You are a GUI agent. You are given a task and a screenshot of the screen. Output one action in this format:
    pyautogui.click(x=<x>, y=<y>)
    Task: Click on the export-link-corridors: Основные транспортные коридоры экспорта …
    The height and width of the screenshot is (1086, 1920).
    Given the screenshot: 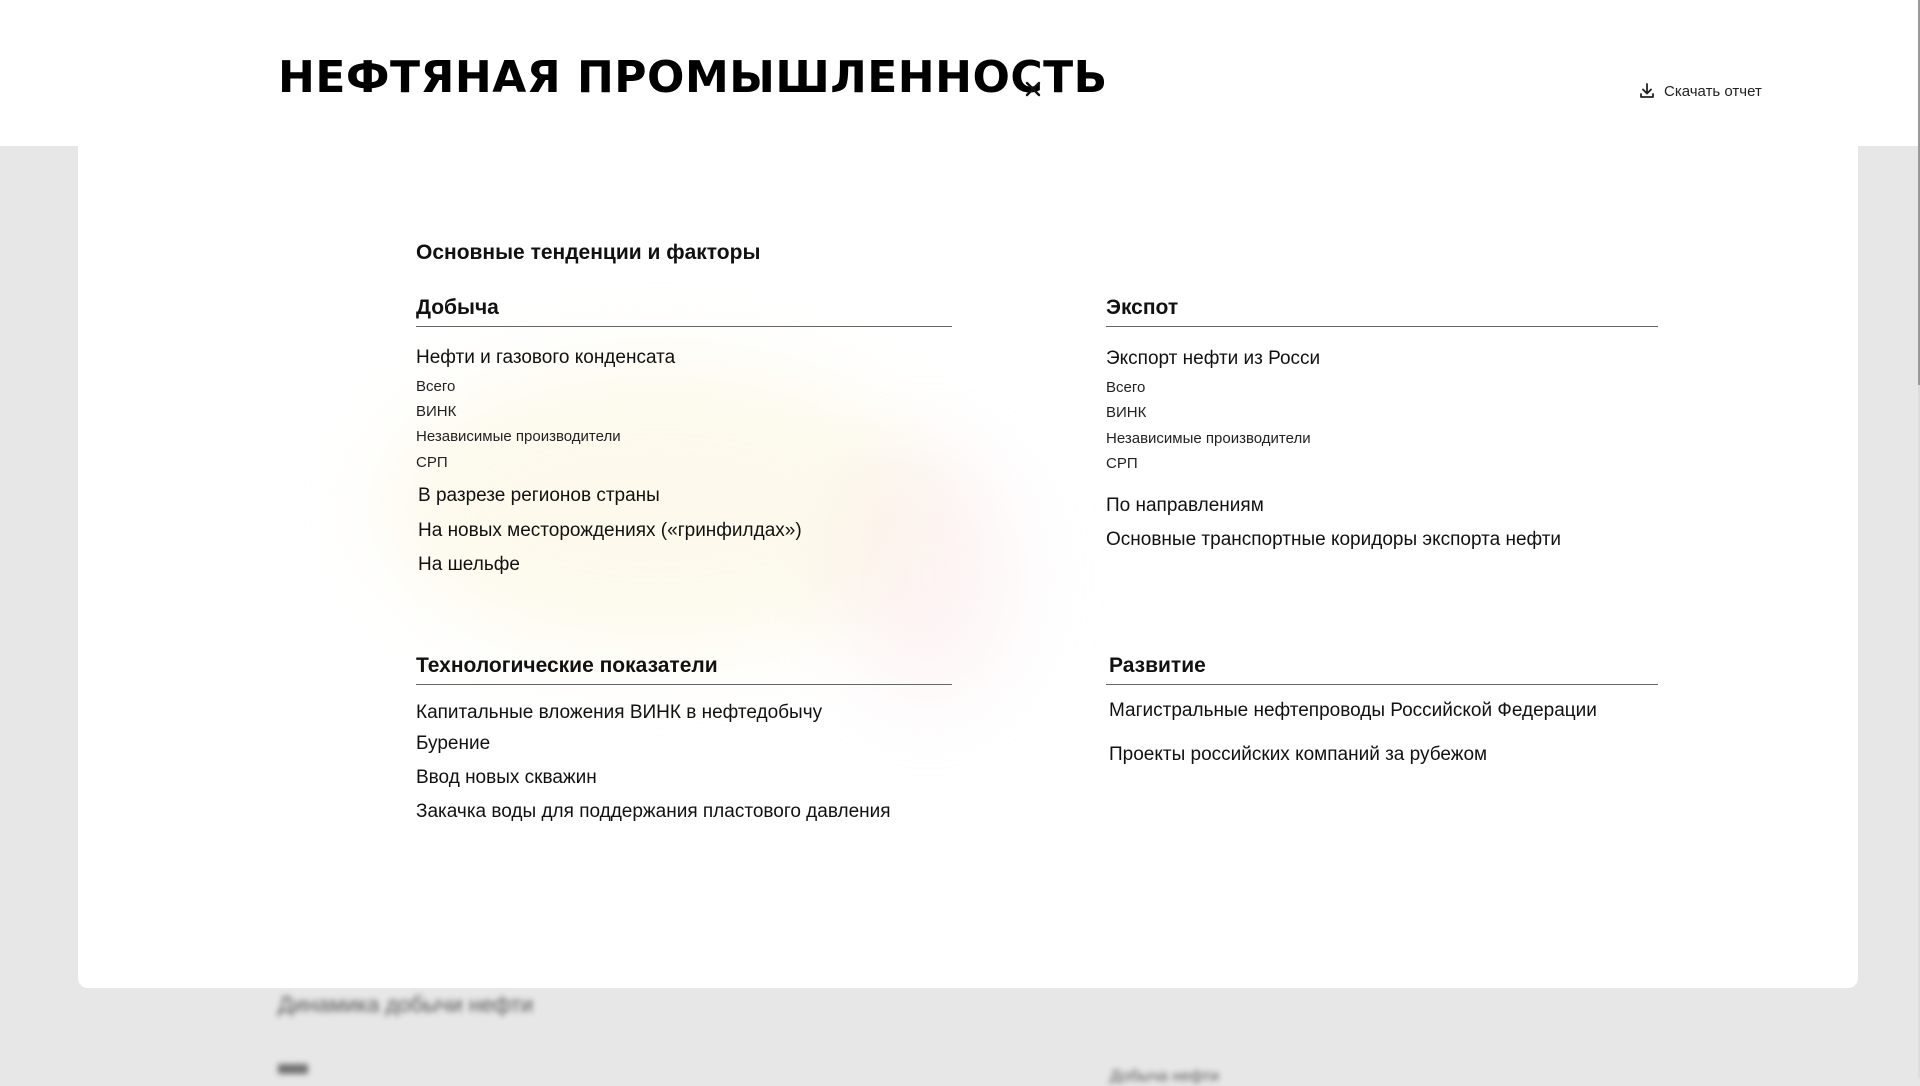 What is the action you would take?
    pyautogui.click(x=1333, y=540)
    